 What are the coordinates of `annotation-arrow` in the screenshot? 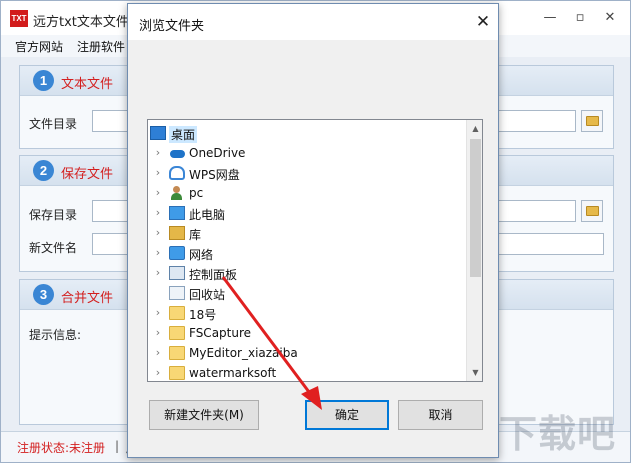 It's located at (271, 343).